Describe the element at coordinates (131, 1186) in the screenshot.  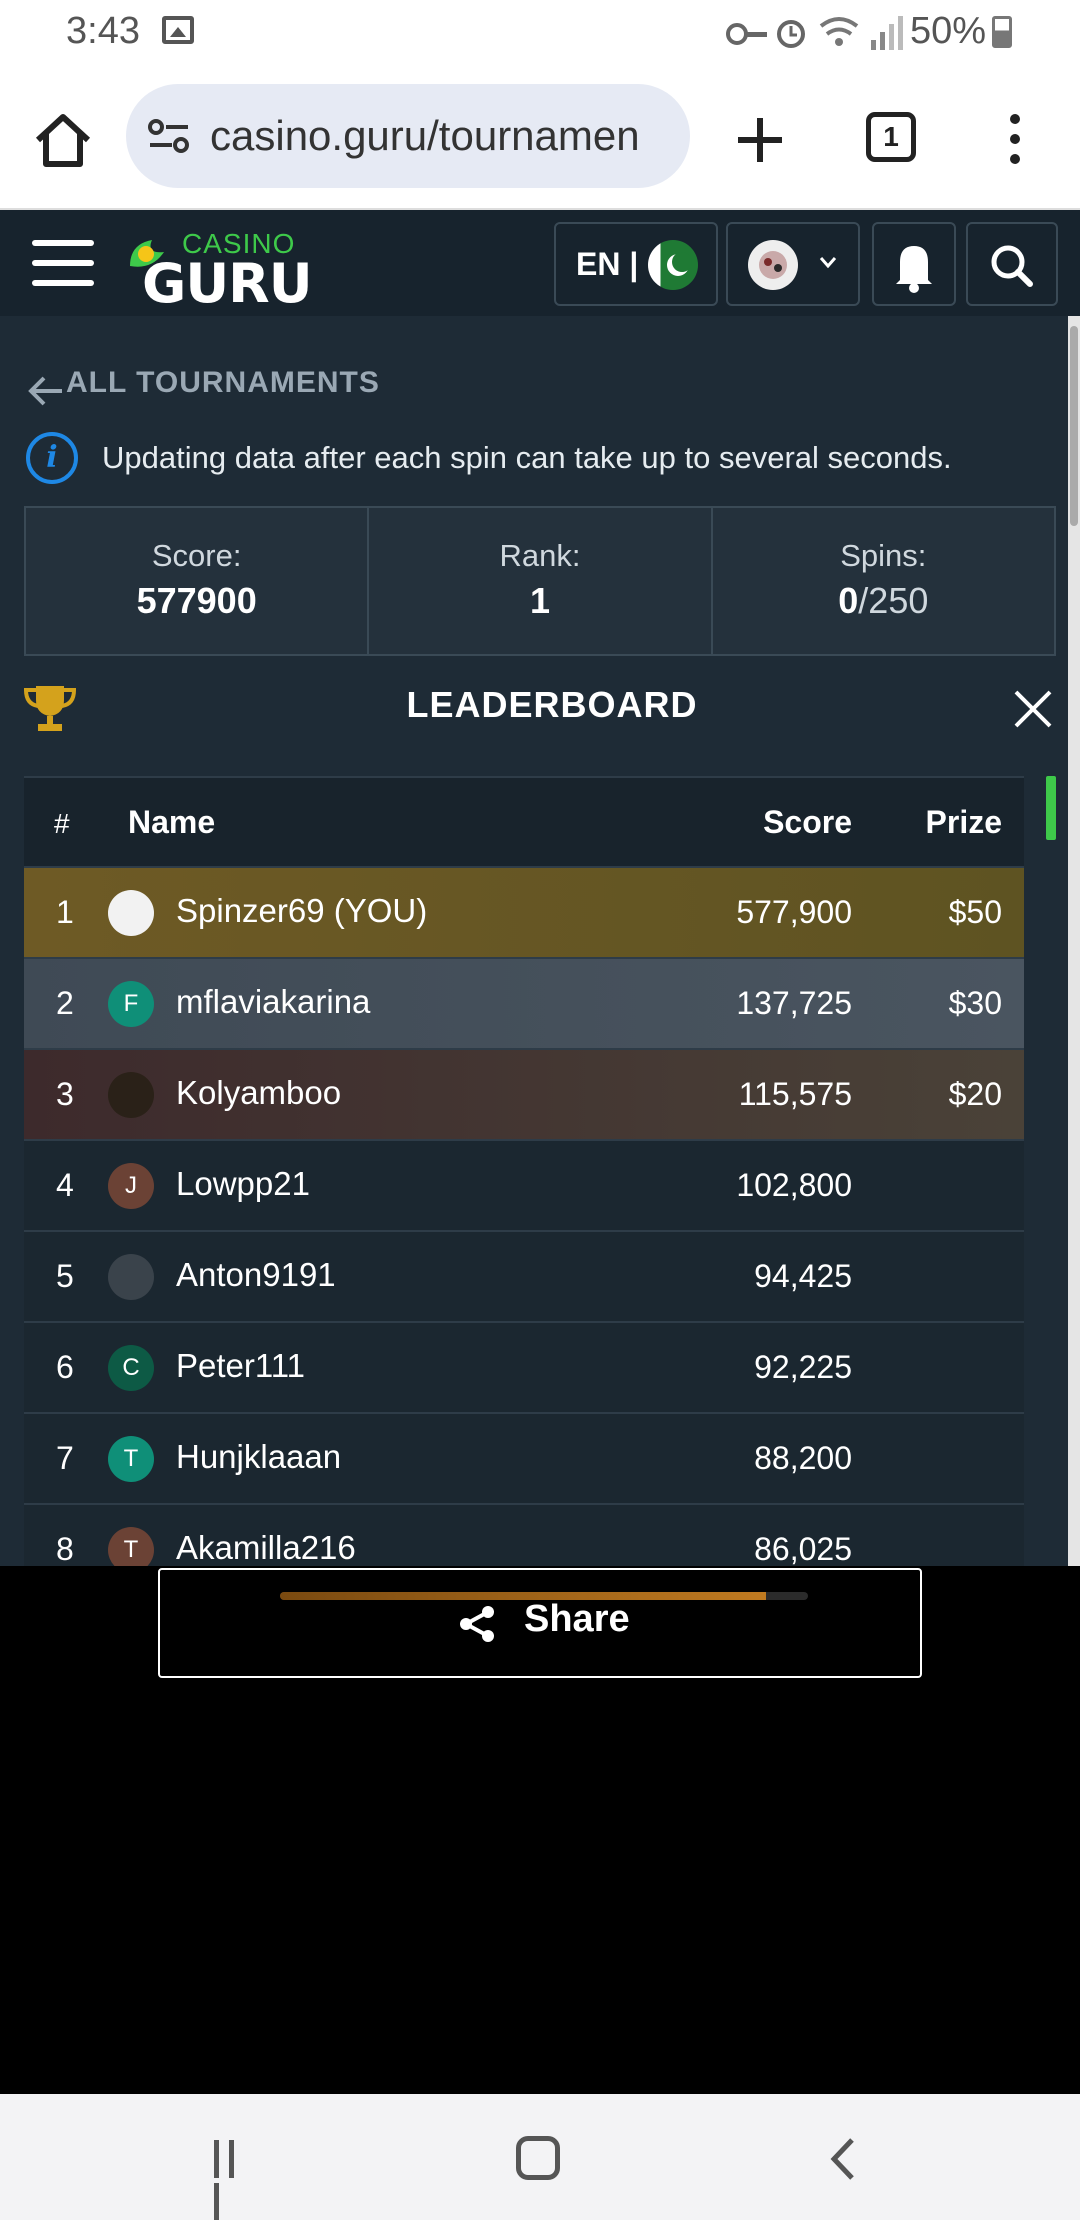
I see `player-avatar: J` at that location.